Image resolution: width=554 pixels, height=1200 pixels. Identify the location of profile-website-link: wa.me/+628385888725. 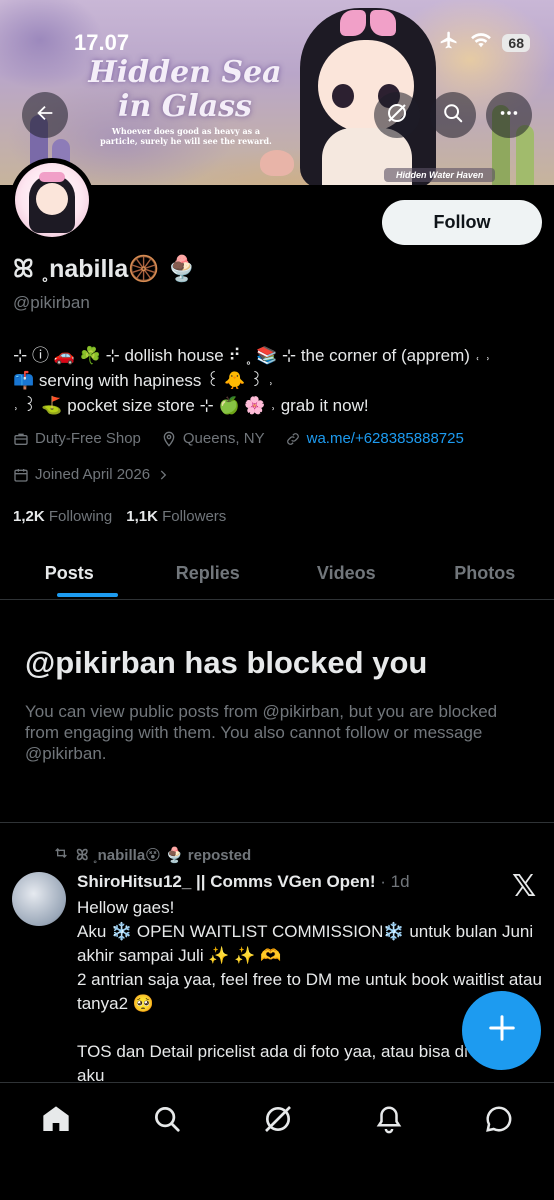
(385, 438).